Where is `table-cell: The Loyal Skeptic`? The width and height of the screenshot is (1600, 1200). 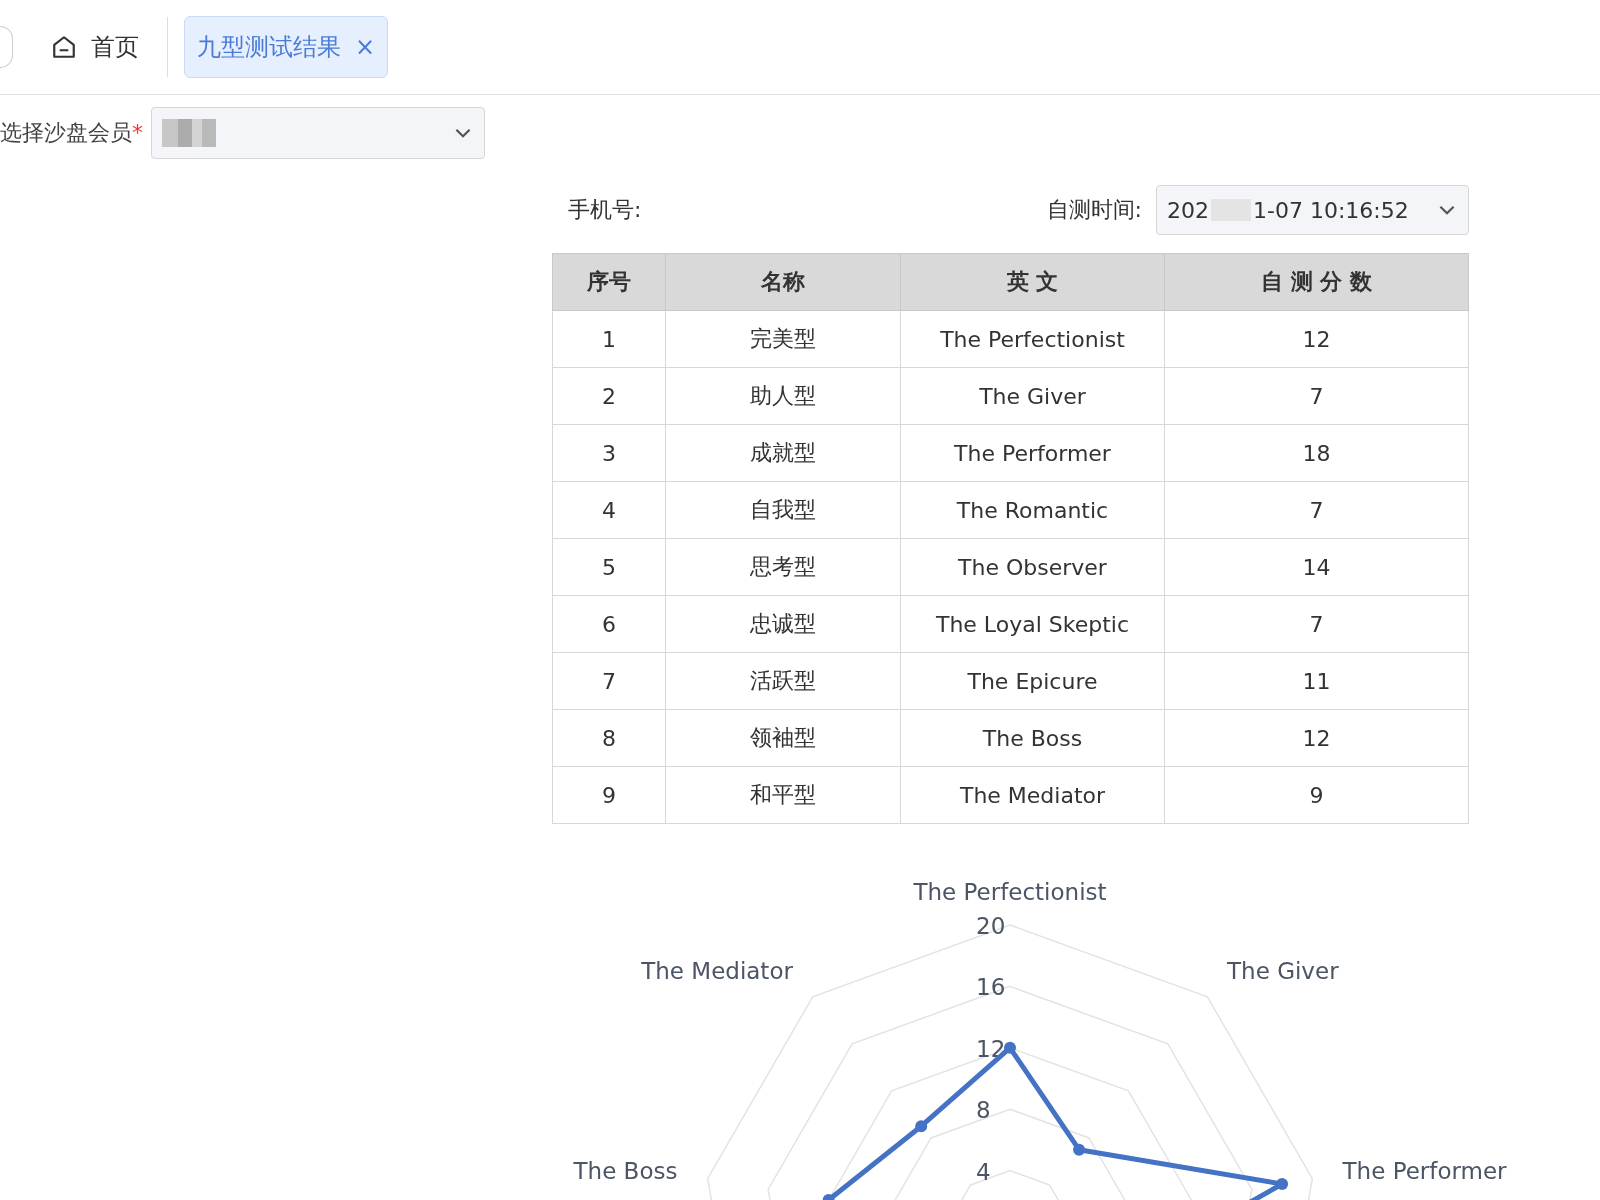 table-cell: The Loyal Skeptic is located at coordinates (1032, 624).